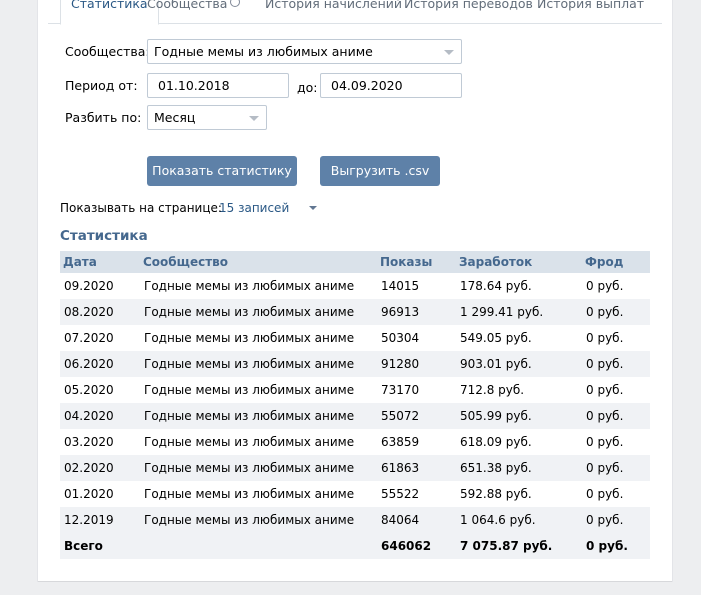 The image size is (701, 595). Describe the element at coordinates (223, 85) in the screenshot. I see `period-from-input` at that location.